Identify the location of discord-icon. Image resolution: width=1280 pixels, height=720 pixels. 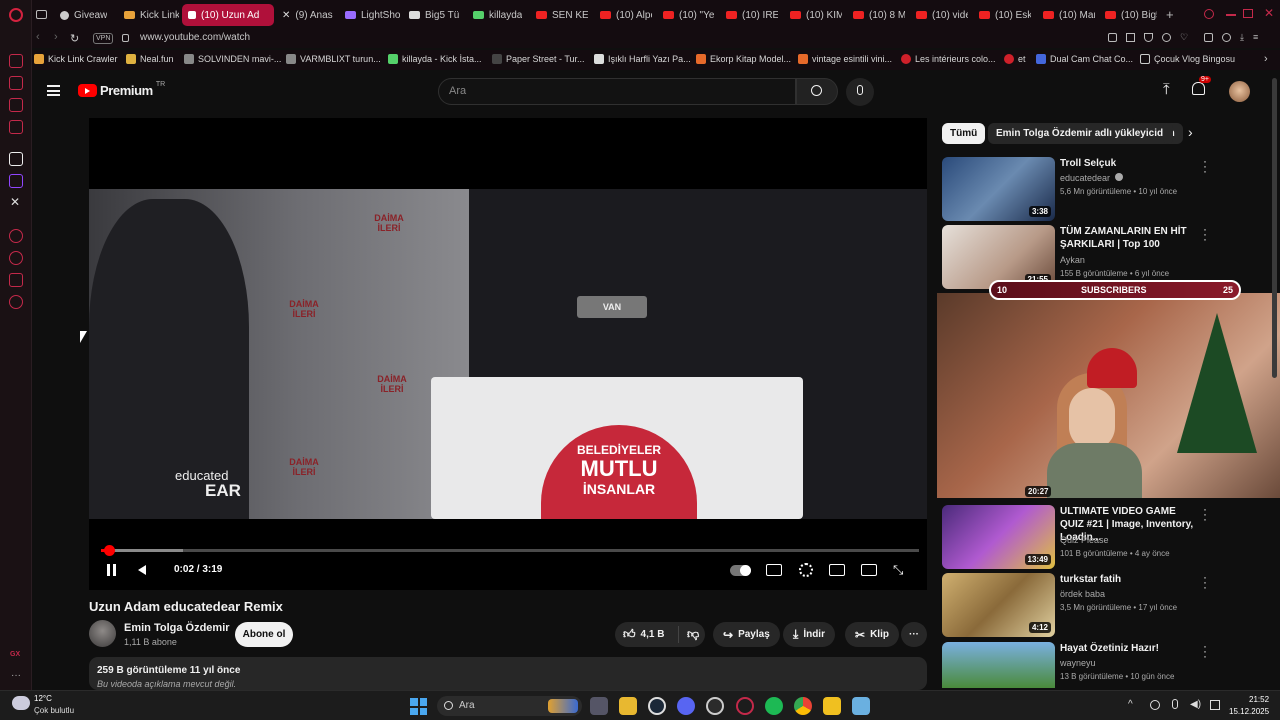
(686, 706).